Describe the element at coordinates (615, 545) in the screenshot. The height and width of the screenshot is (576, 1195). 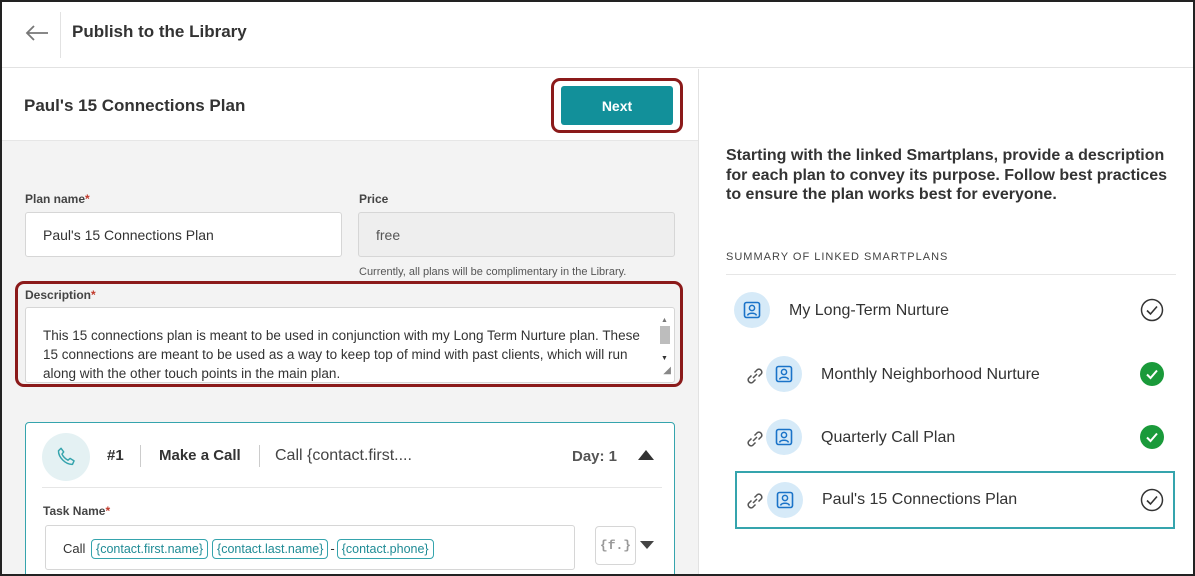
I see `insert-field-button: {f.}` at that location.